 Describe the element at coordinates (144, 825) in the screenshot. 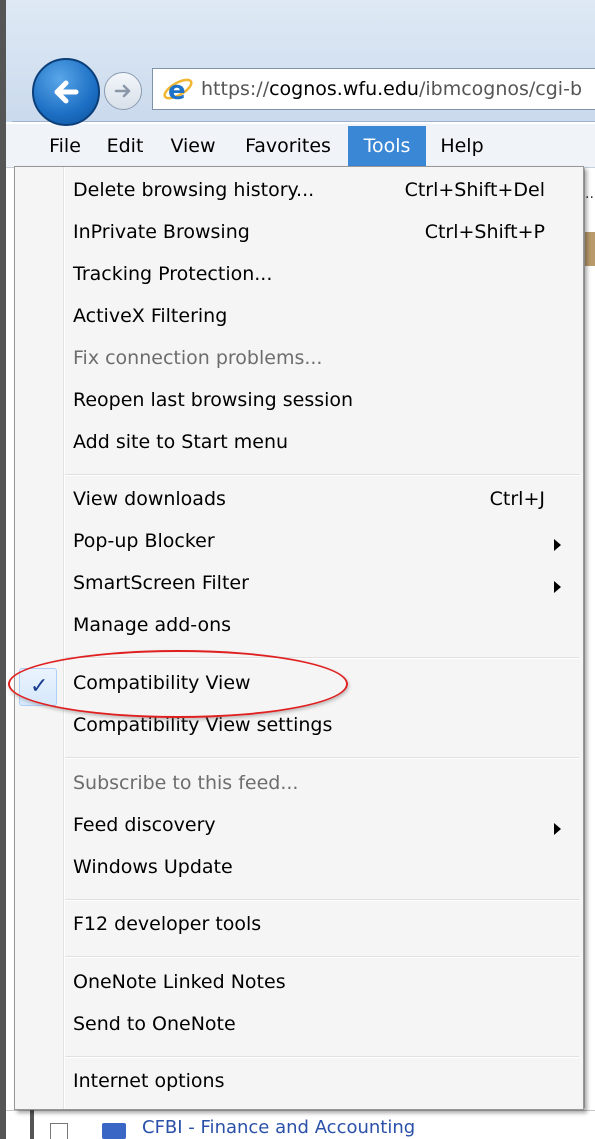

I see `menu-item-label: Feed discovery` at that location.